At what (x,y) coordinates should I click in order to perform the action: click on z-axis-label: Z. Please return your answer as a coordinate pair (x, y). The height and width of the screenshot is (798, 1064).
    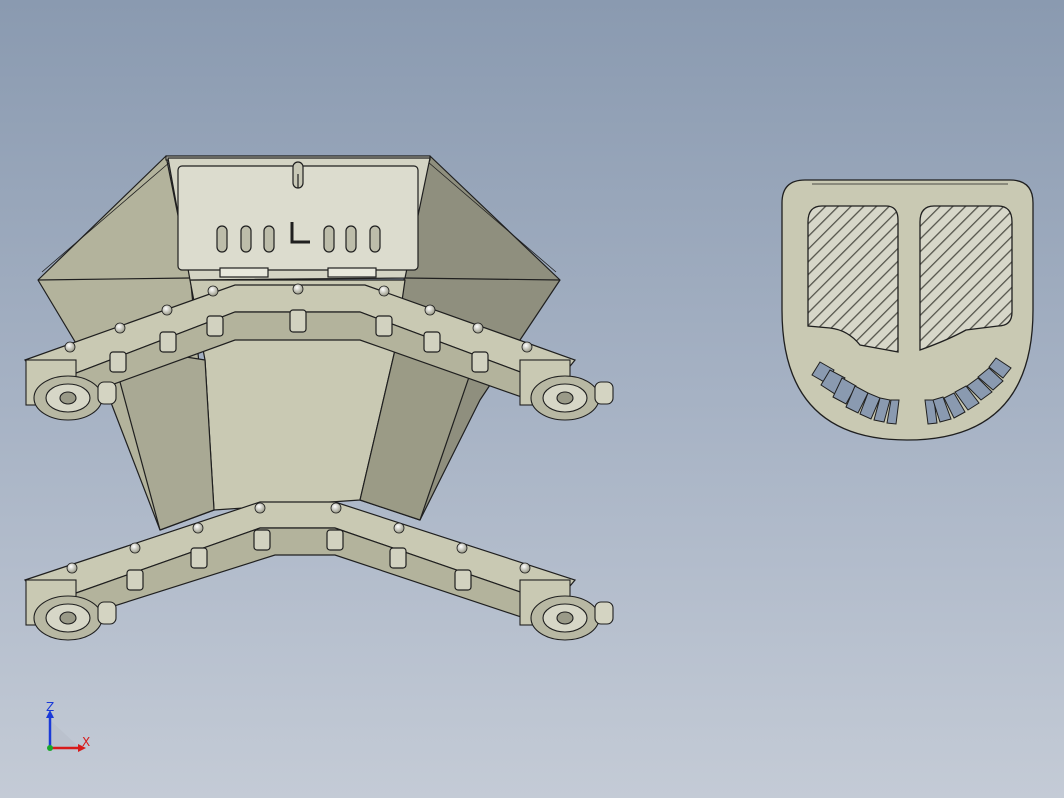
    Looking at the image, I should click on (50, 707).